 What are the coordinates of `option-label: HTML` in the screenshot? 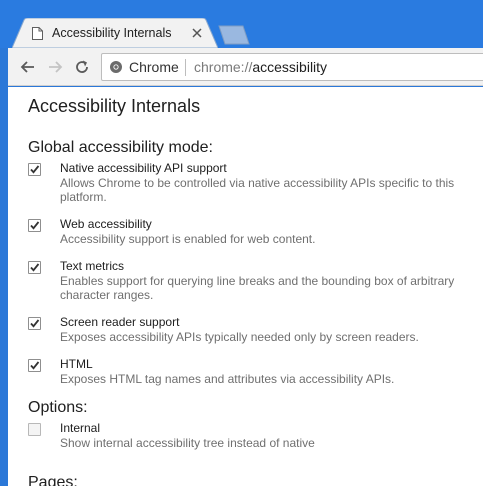 It's located at (76, 364).